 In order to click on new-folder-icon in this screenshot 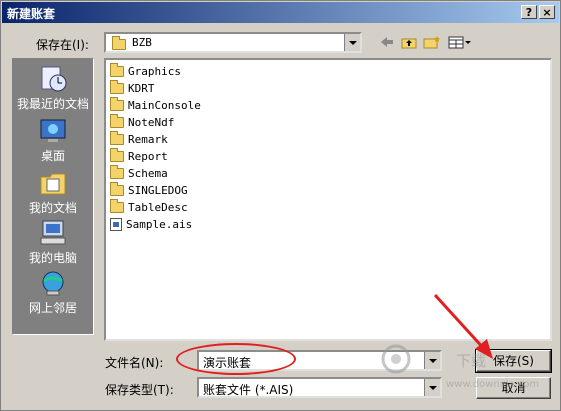, I will do `click(432, 42)`.